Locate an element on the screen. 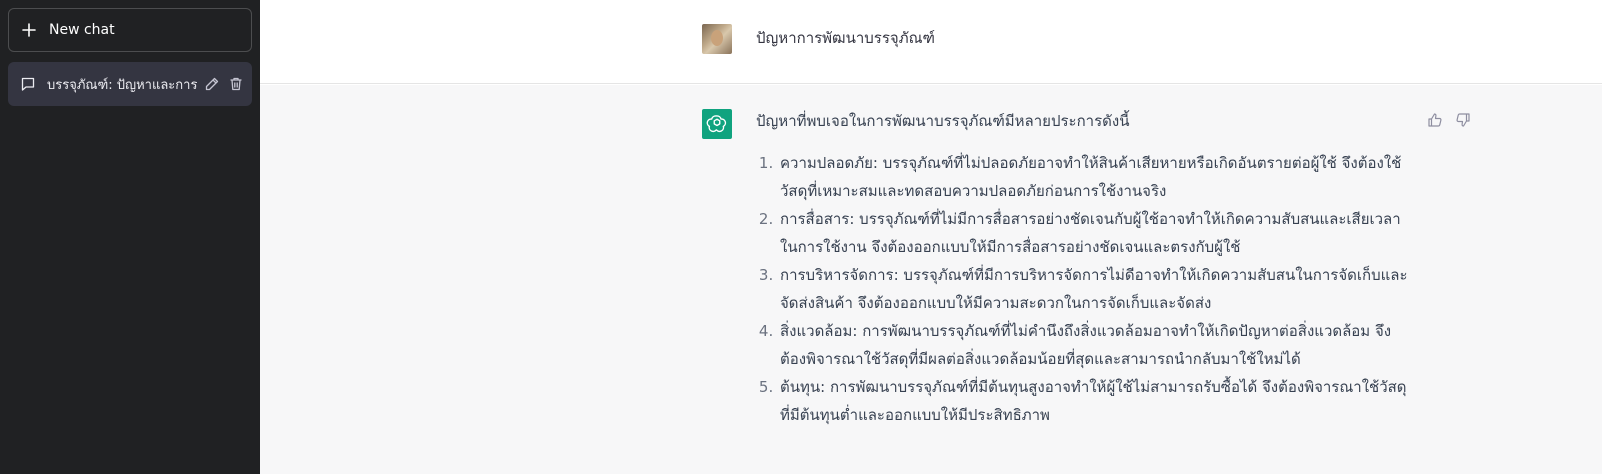 The height and width of the screenshot is (474, 1602). plus-icon is located at coordinates (29, 30).